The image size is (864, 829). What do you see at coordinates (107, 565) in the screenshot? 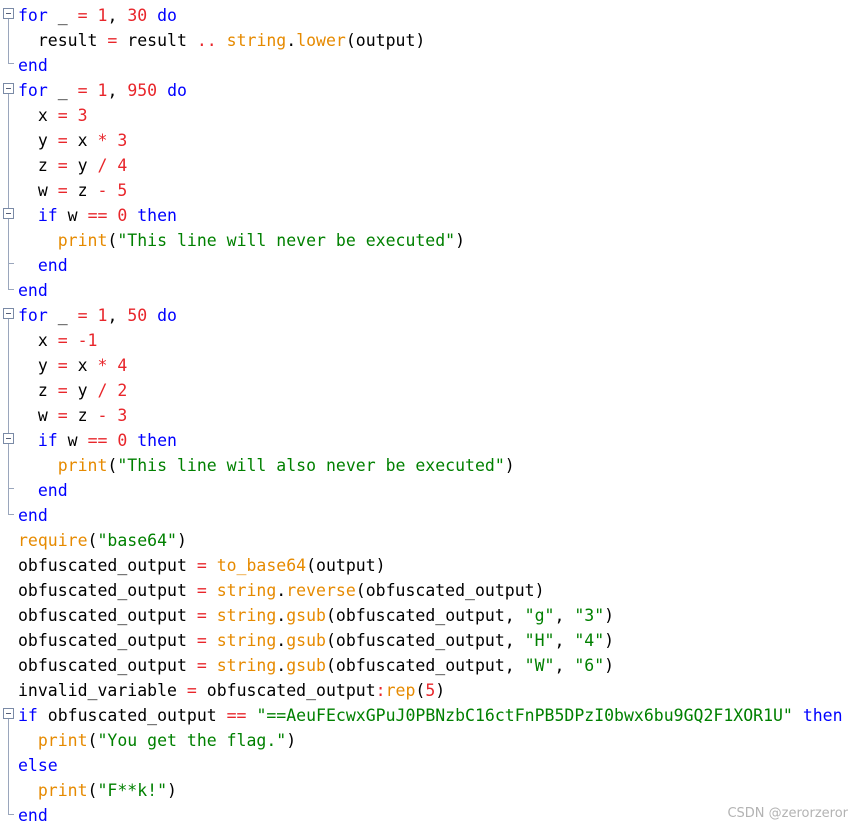
I see `text-token: obfuscated_output` at bounding box center [107, 565].